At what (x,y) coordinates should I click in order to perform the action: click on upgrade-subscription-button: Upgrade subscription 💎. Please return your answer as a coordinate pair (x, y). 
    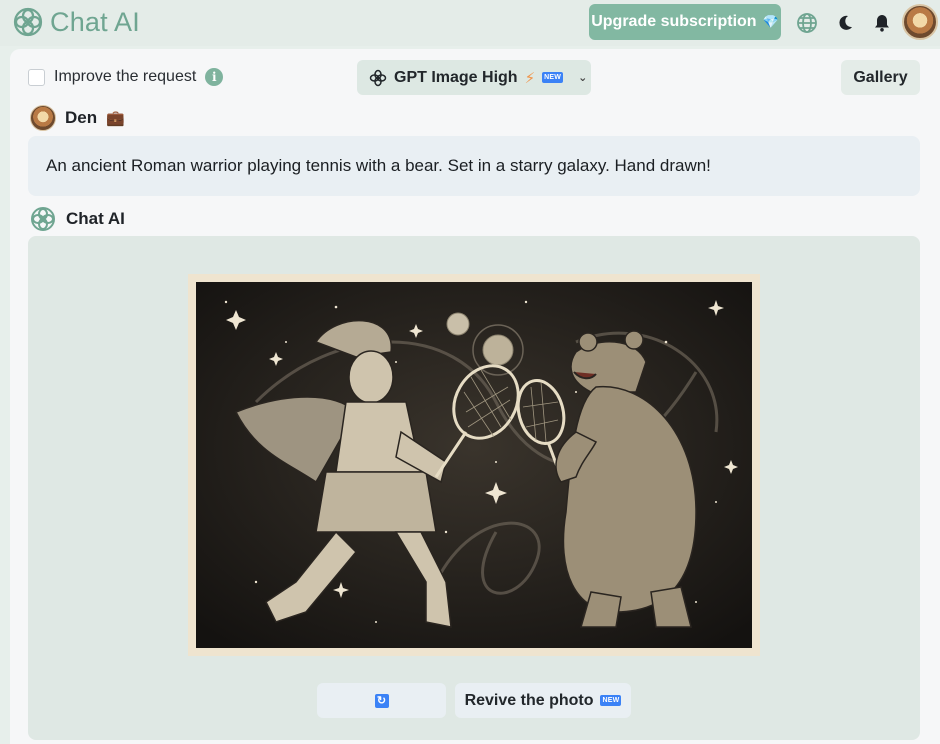
    Looking at the image, I should click on (685, 22).